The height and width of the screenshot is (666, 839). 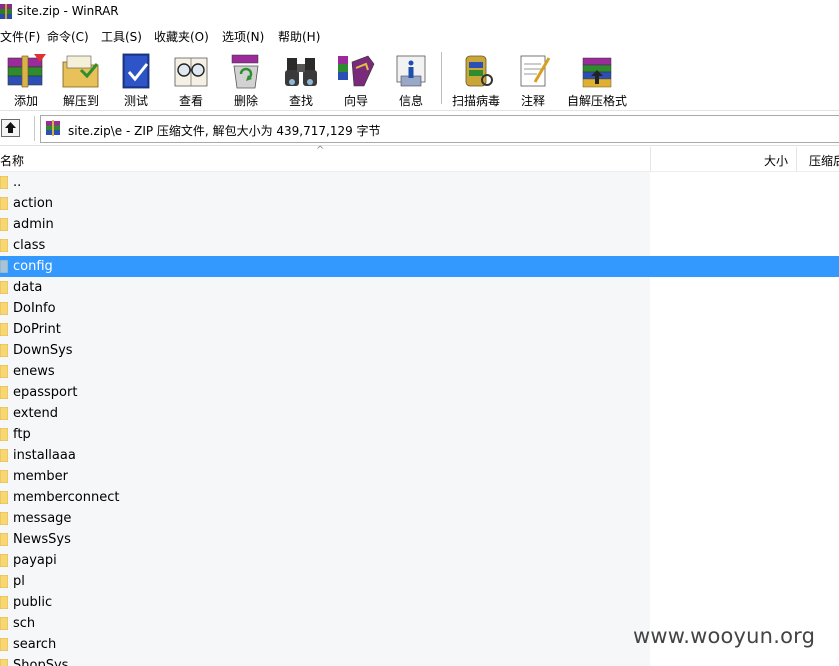 What do you see at coordinates (66, 497) in the screenshot?
I see `file-name: memberconnect` at bounding box center [66, 497].